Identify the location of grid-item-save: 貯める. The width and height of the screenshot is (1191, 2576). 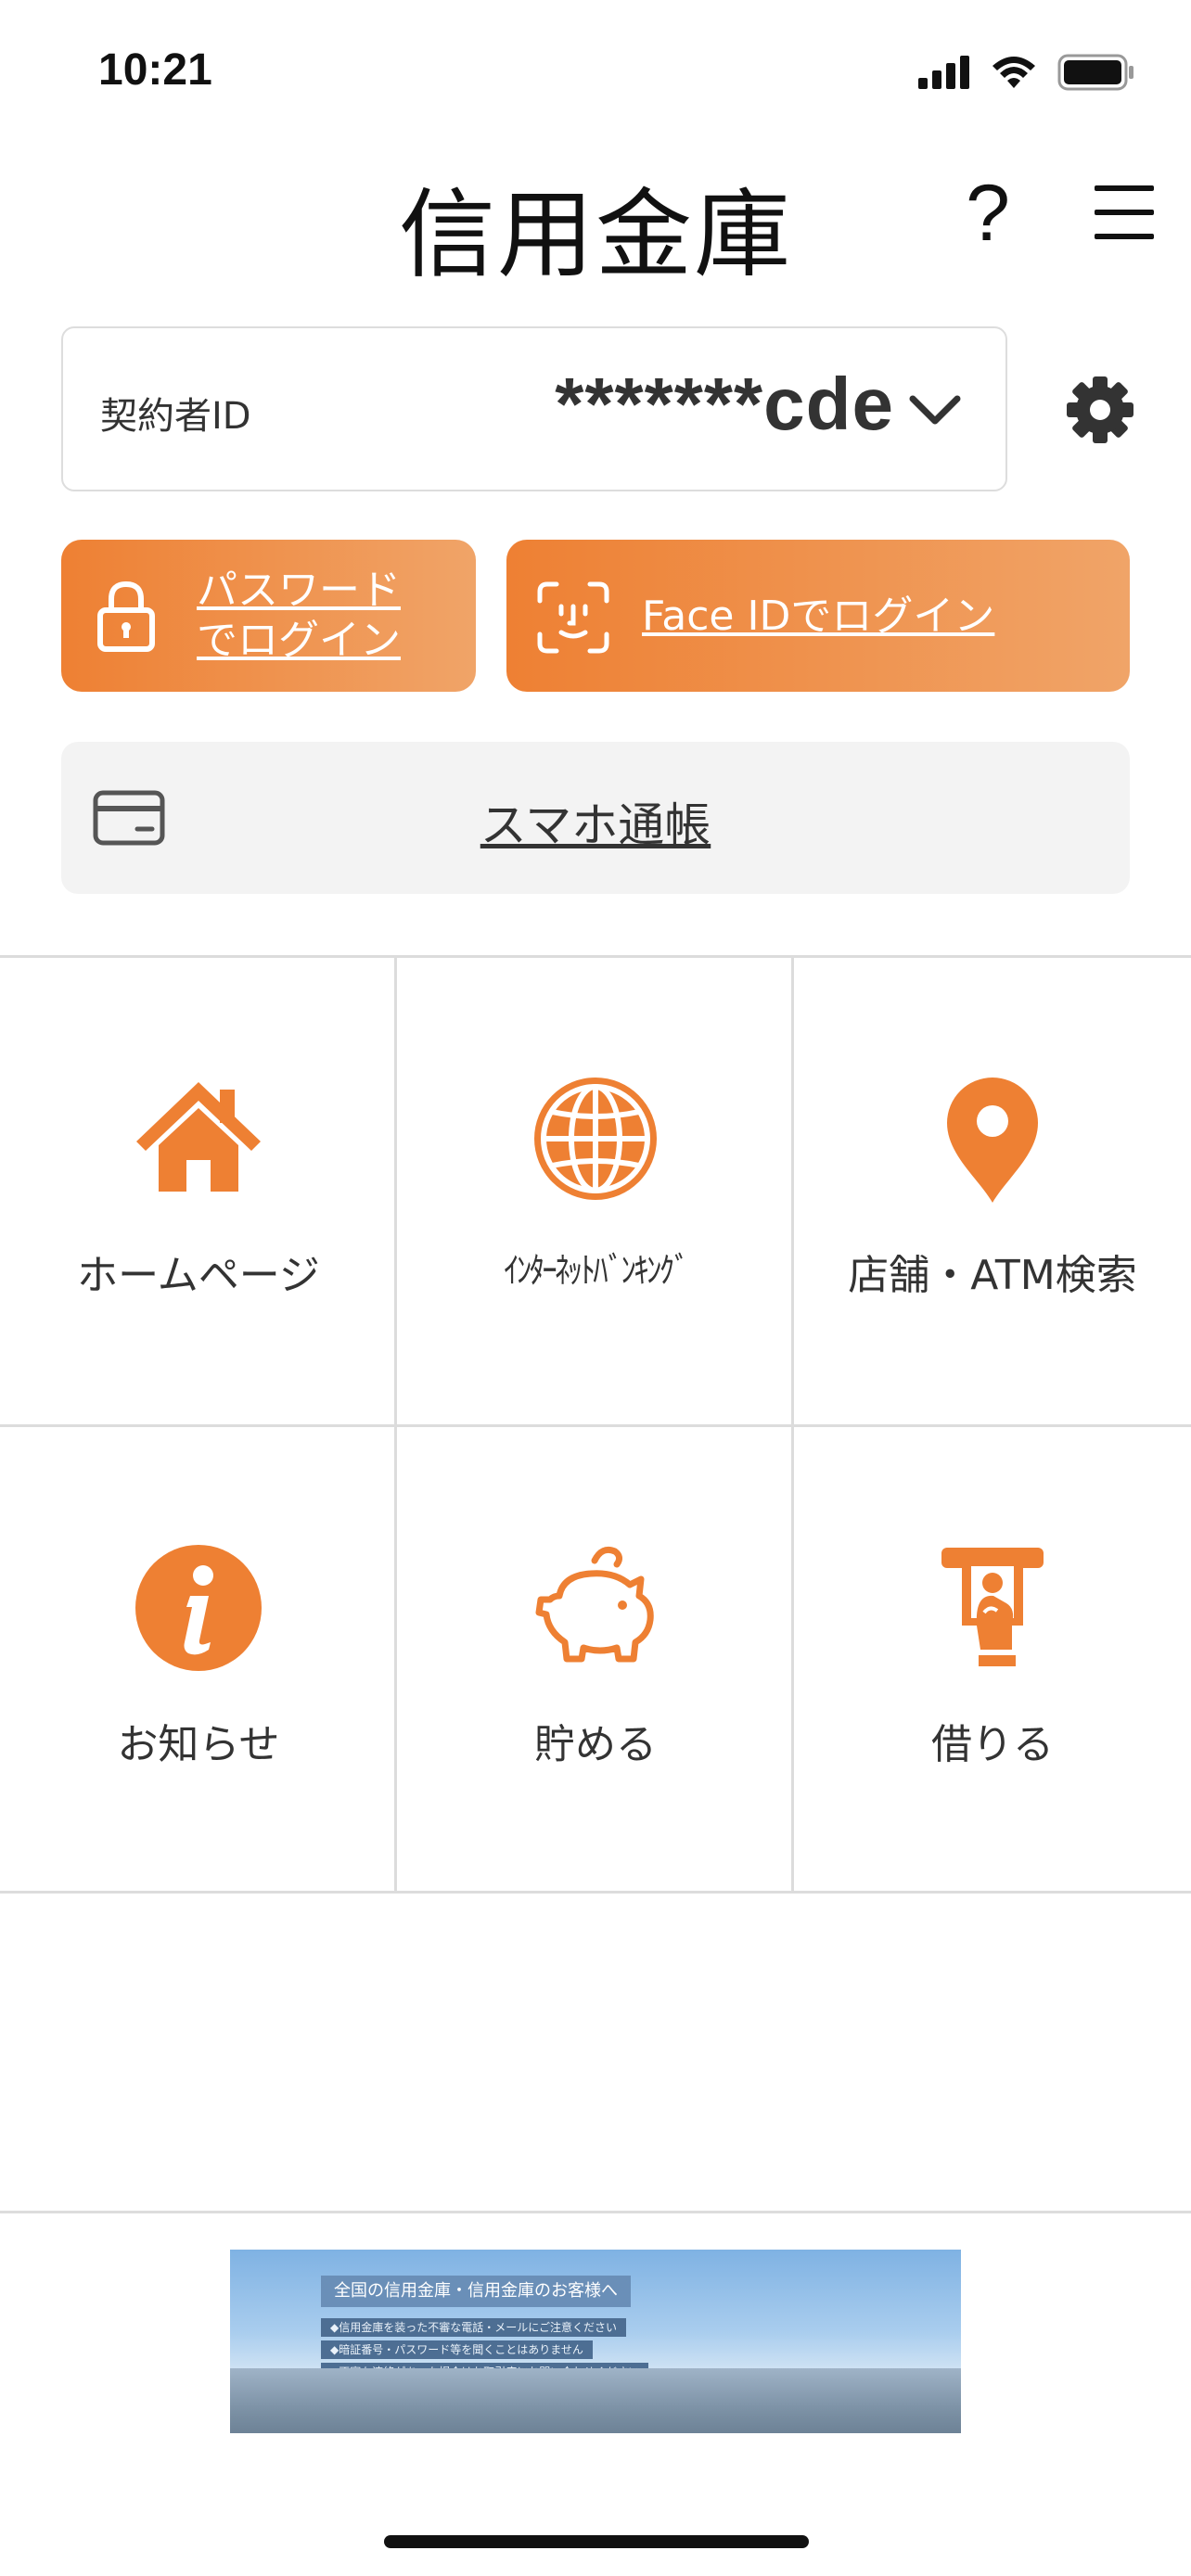
(595, 1660).